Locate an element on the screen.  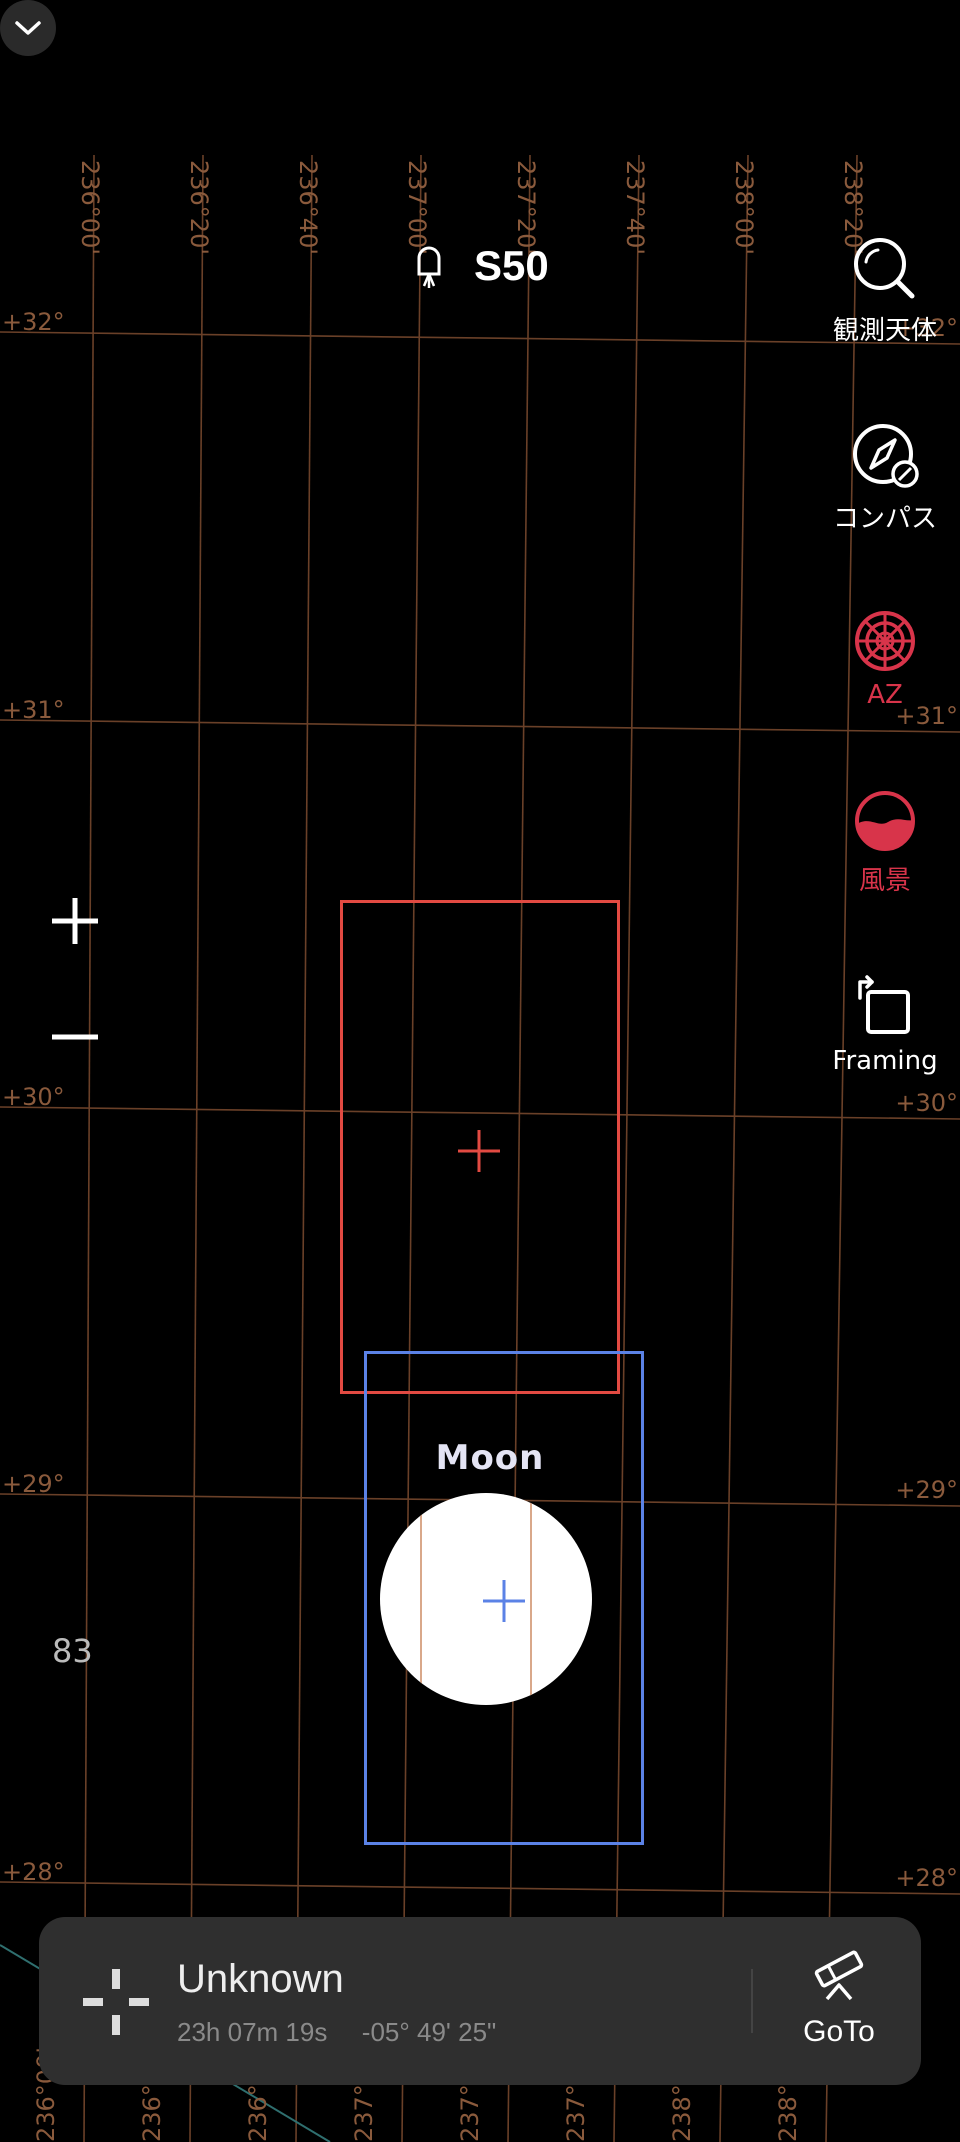
object-name: Unknown is located at coordinates (260, 1979).